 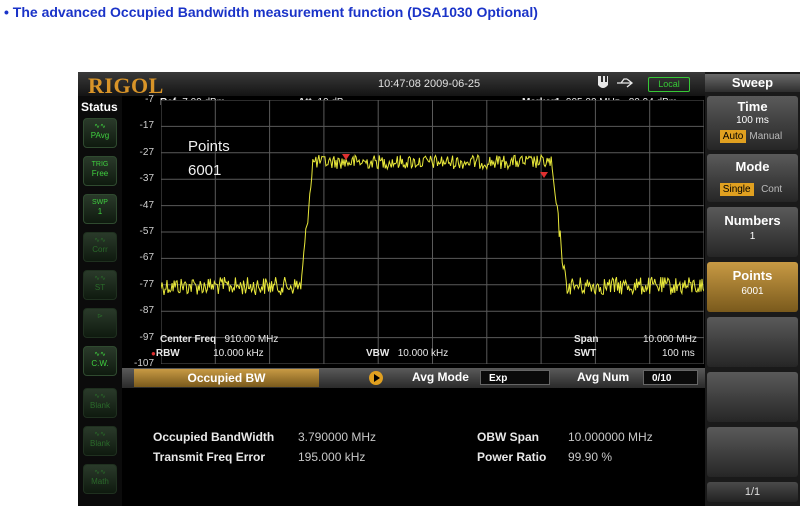 What do you see at coordinates (100, 479) in the screenshot?
I see `status-math-button: ∿∿ Math` at bounding box center [100, 479].